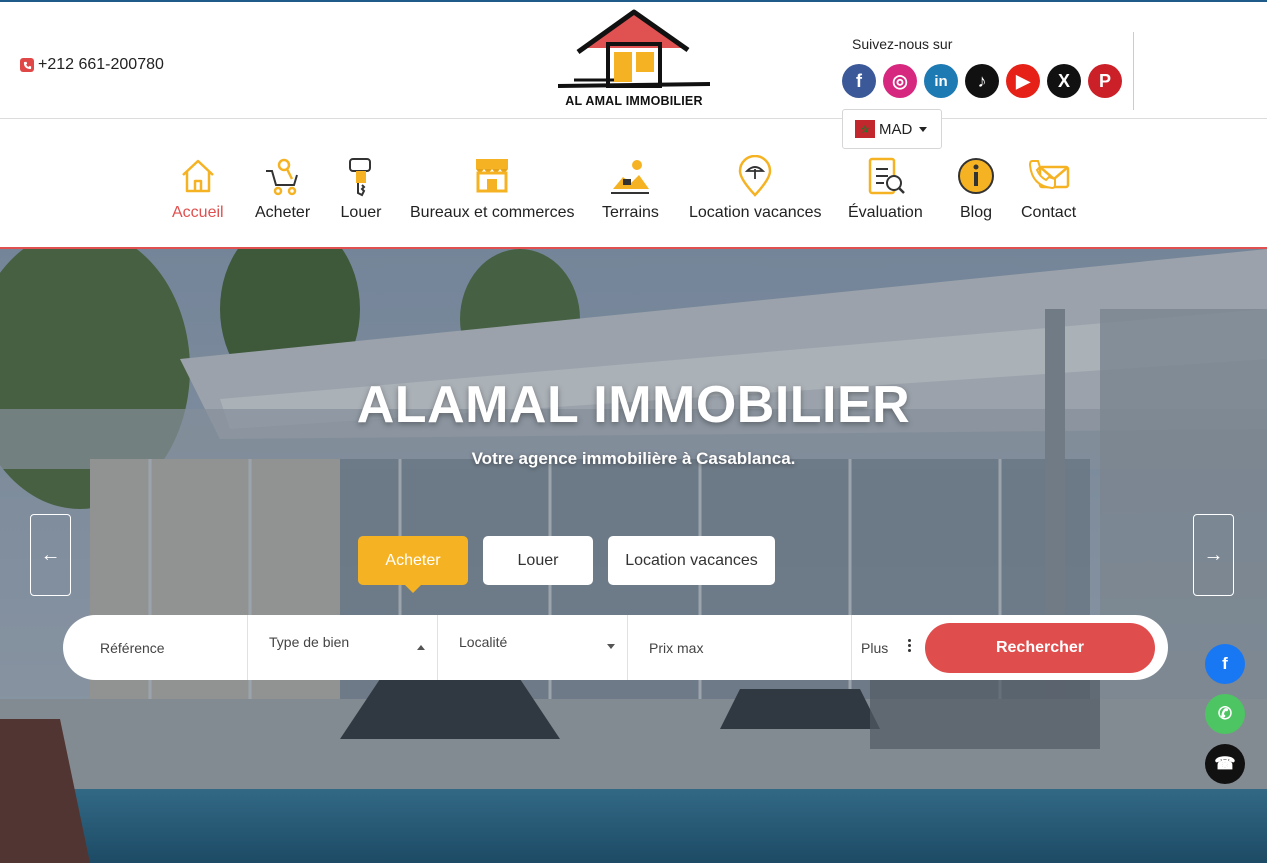  I want to click on nav-item-label: Accueil, so click(198, 212).